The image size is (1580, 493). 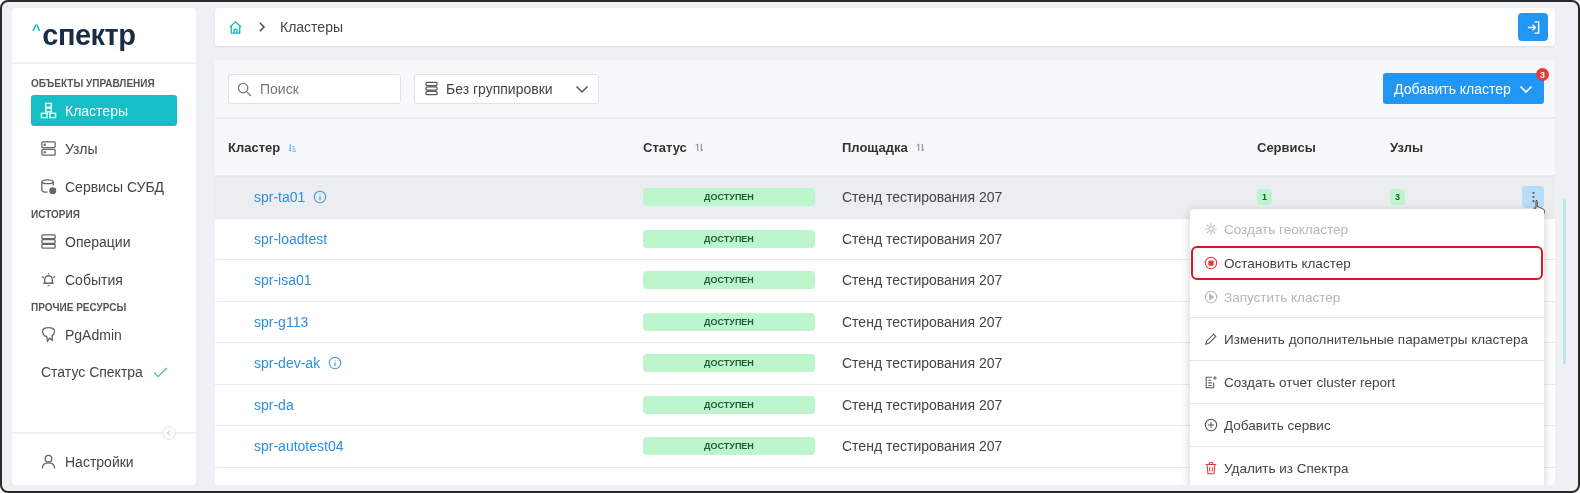 What do you see at coordinates (92, 372) in the screenshot?
I see `status-label: Статус Спектра` at bounding box center [92, 372].